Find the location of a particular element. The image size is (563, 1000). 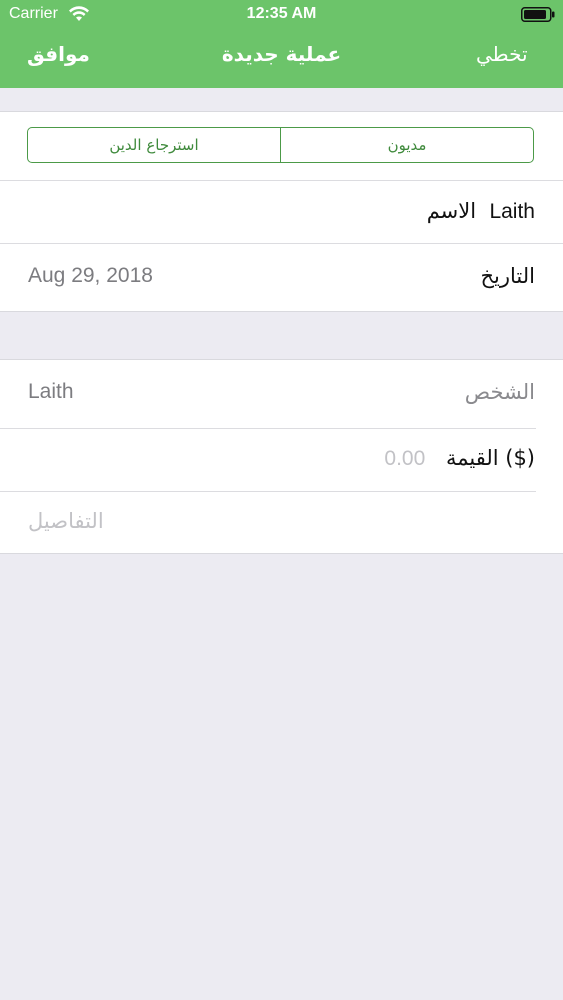

name-field: الاسم Laith is located at coordinates (481, 211).